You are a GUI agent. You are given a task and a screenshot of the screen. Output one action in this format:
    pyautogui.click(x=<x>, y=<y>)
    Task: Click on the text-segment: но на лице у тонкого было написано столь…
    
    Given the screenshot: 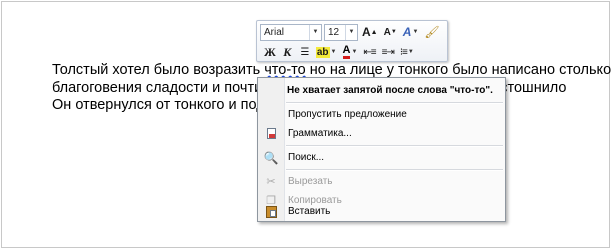 What is the action you would take?
    pyautogui.click(x=458, y=70)
    